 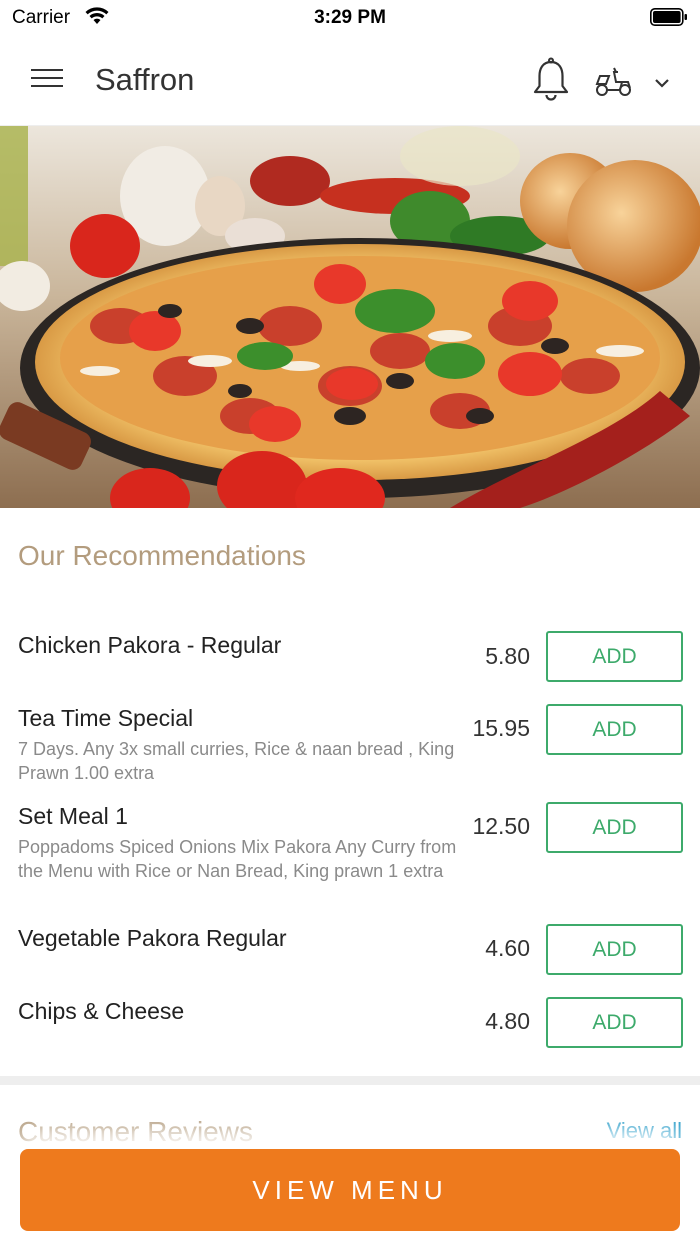 What do you see at coordinates (162, 555) in the screenshot?
I see `recommendations-title: Our Recommendations` at bounding box center [162, 555].